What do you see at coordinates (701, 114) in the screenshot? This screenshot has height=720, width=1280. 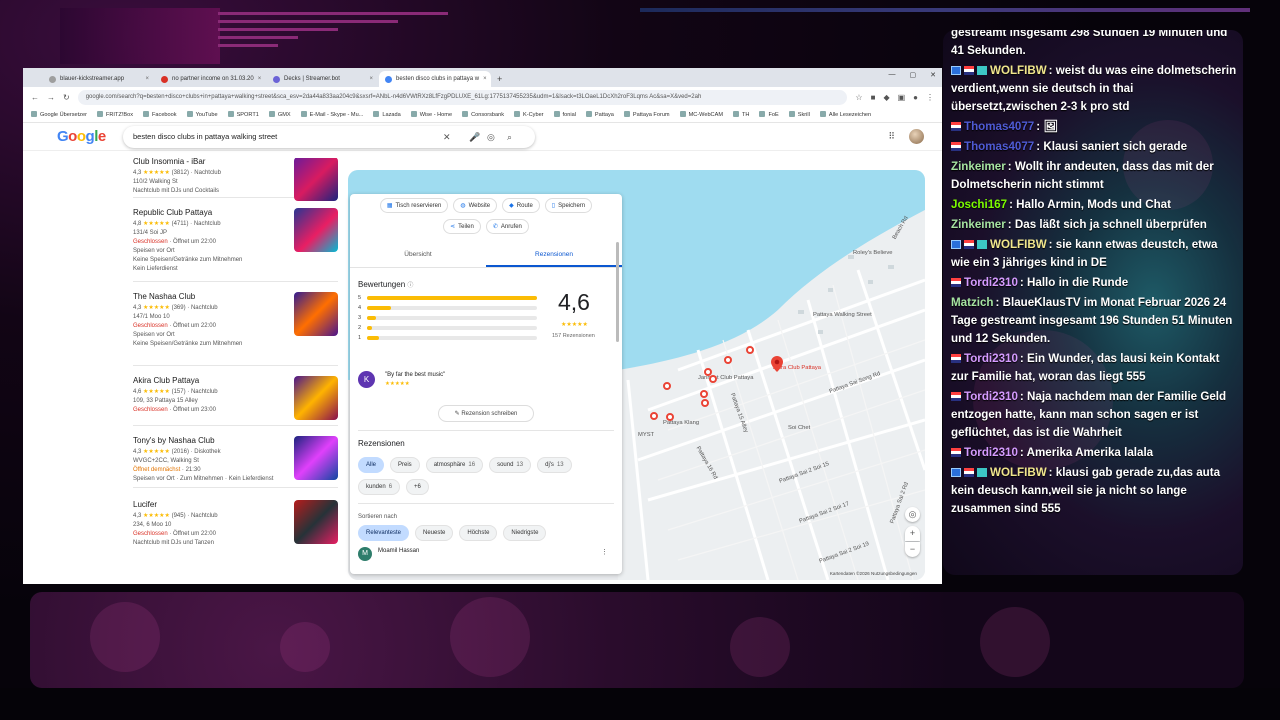 I see `bookmark-item: MC-WebCAM` at bounding box center [701, 114].